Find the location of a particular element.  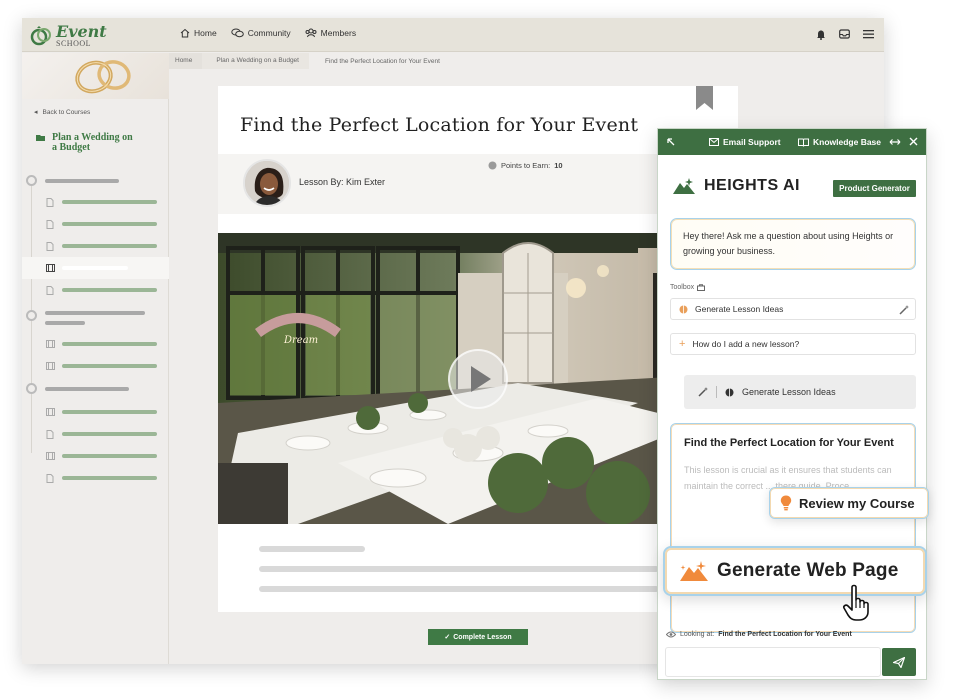

looking-at-value: Find the Perfect Location for Your Event is located at coordinates (785, 634).